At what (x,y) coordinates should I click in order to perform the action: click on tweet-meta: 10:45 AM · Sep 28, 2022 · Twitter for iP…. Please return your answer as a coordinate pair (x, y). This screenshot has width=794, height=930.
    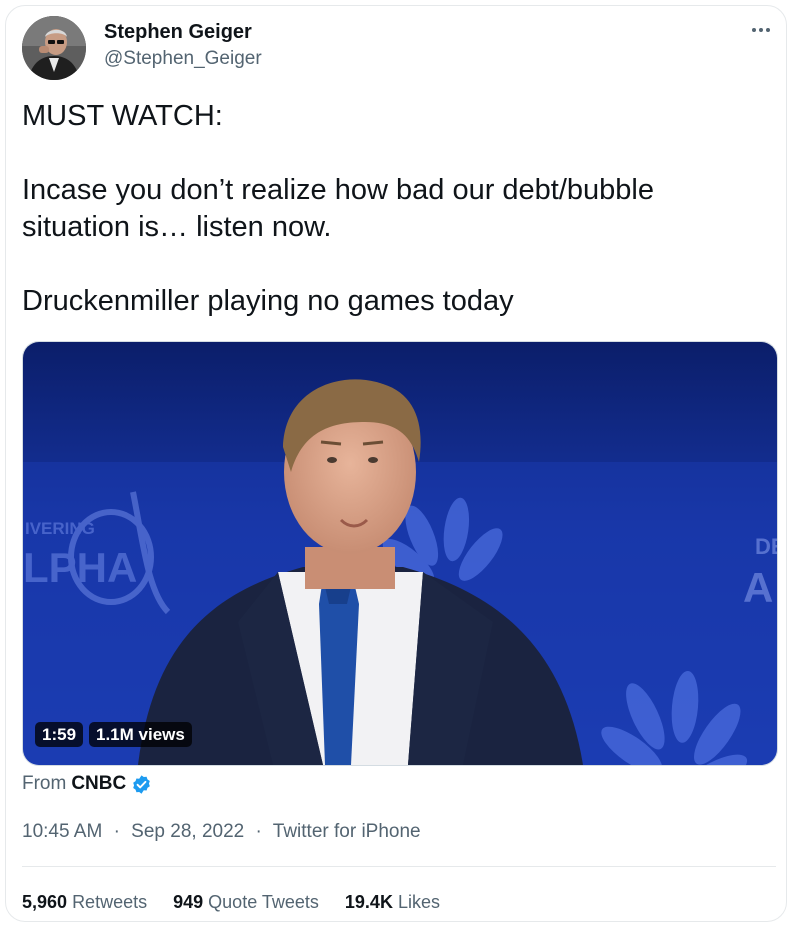
    Looking at the image, I should click on (221, 832).